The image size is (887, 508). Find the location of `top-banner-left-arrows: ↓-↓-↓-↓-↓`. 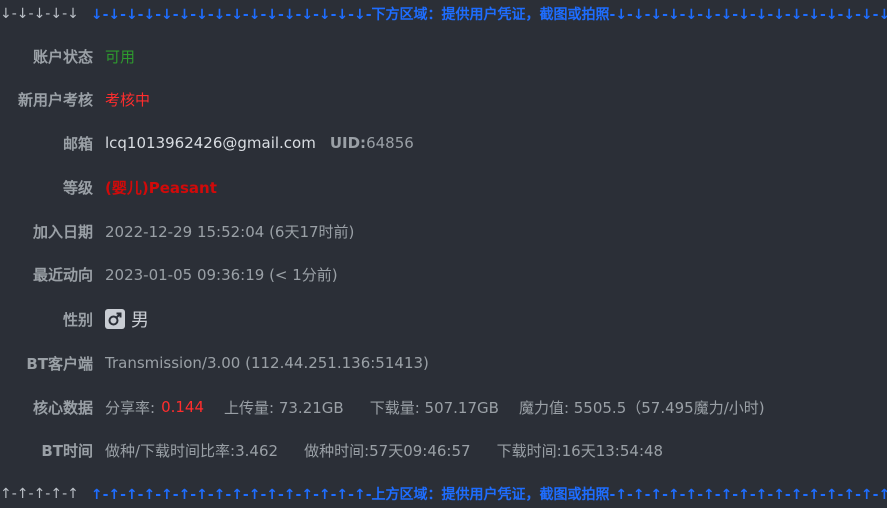

top-banner-left-arrows: ↓-↓-↓-↓-↓ is located at coordinates (39, 14).